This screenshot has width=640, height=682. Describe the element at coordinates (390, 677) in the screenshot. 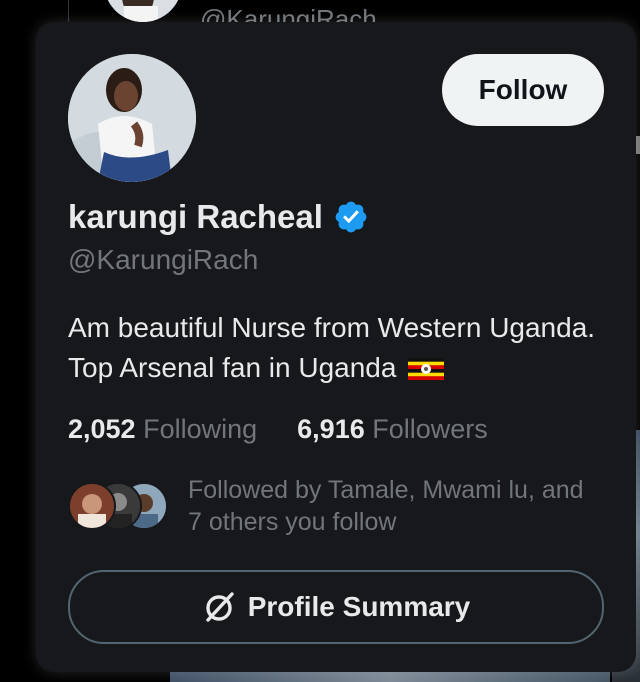

I see `background-image` at that location.